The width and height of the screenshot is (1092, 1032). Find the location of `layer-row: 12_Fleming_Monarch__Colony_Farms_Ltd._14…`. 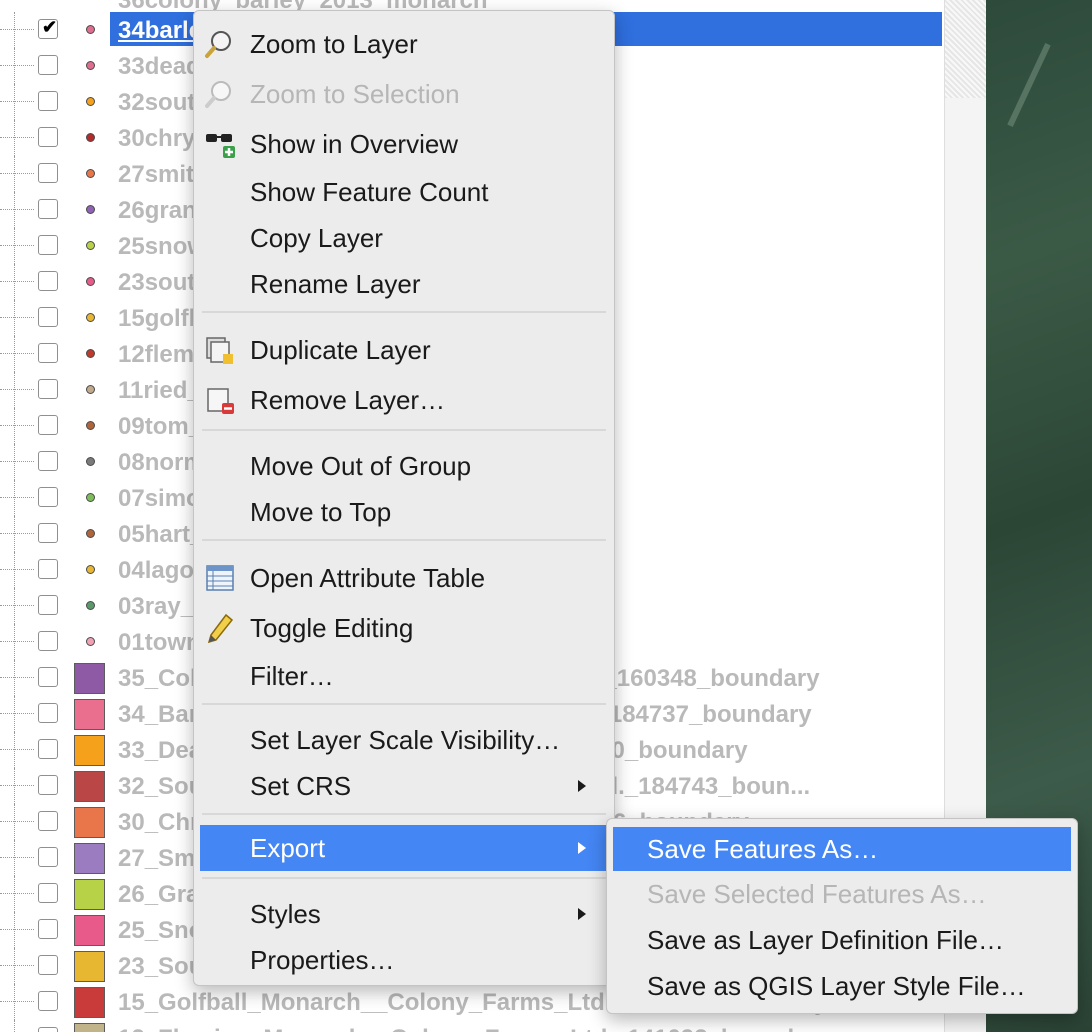

layer-row: 12_Fleming_Monarch__Colony_Farms_Ltd._14… is located at coordinates (472, 1026).